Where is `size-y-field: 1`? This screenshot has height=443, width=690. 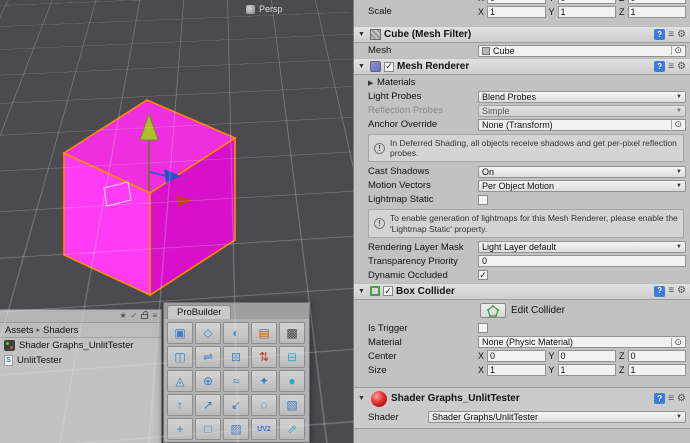
size-y-field: 1 is located at coordinates (586, 370).